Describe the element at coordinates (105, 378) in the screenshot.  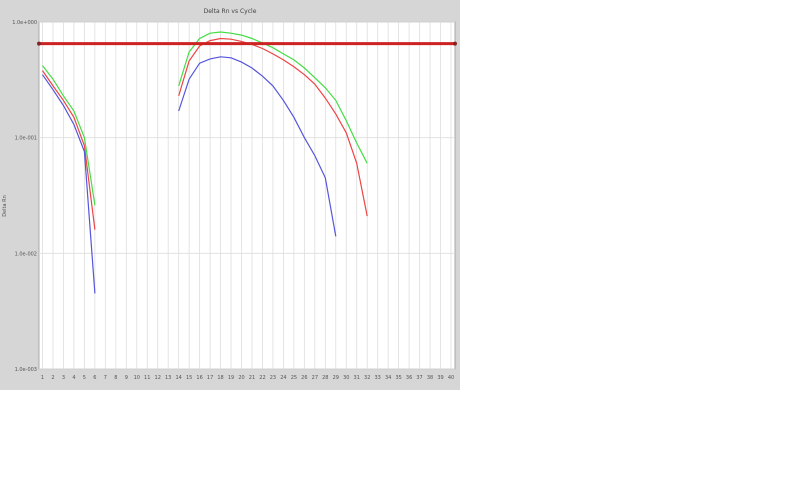
I see `x-tick-label: 7` at that location.